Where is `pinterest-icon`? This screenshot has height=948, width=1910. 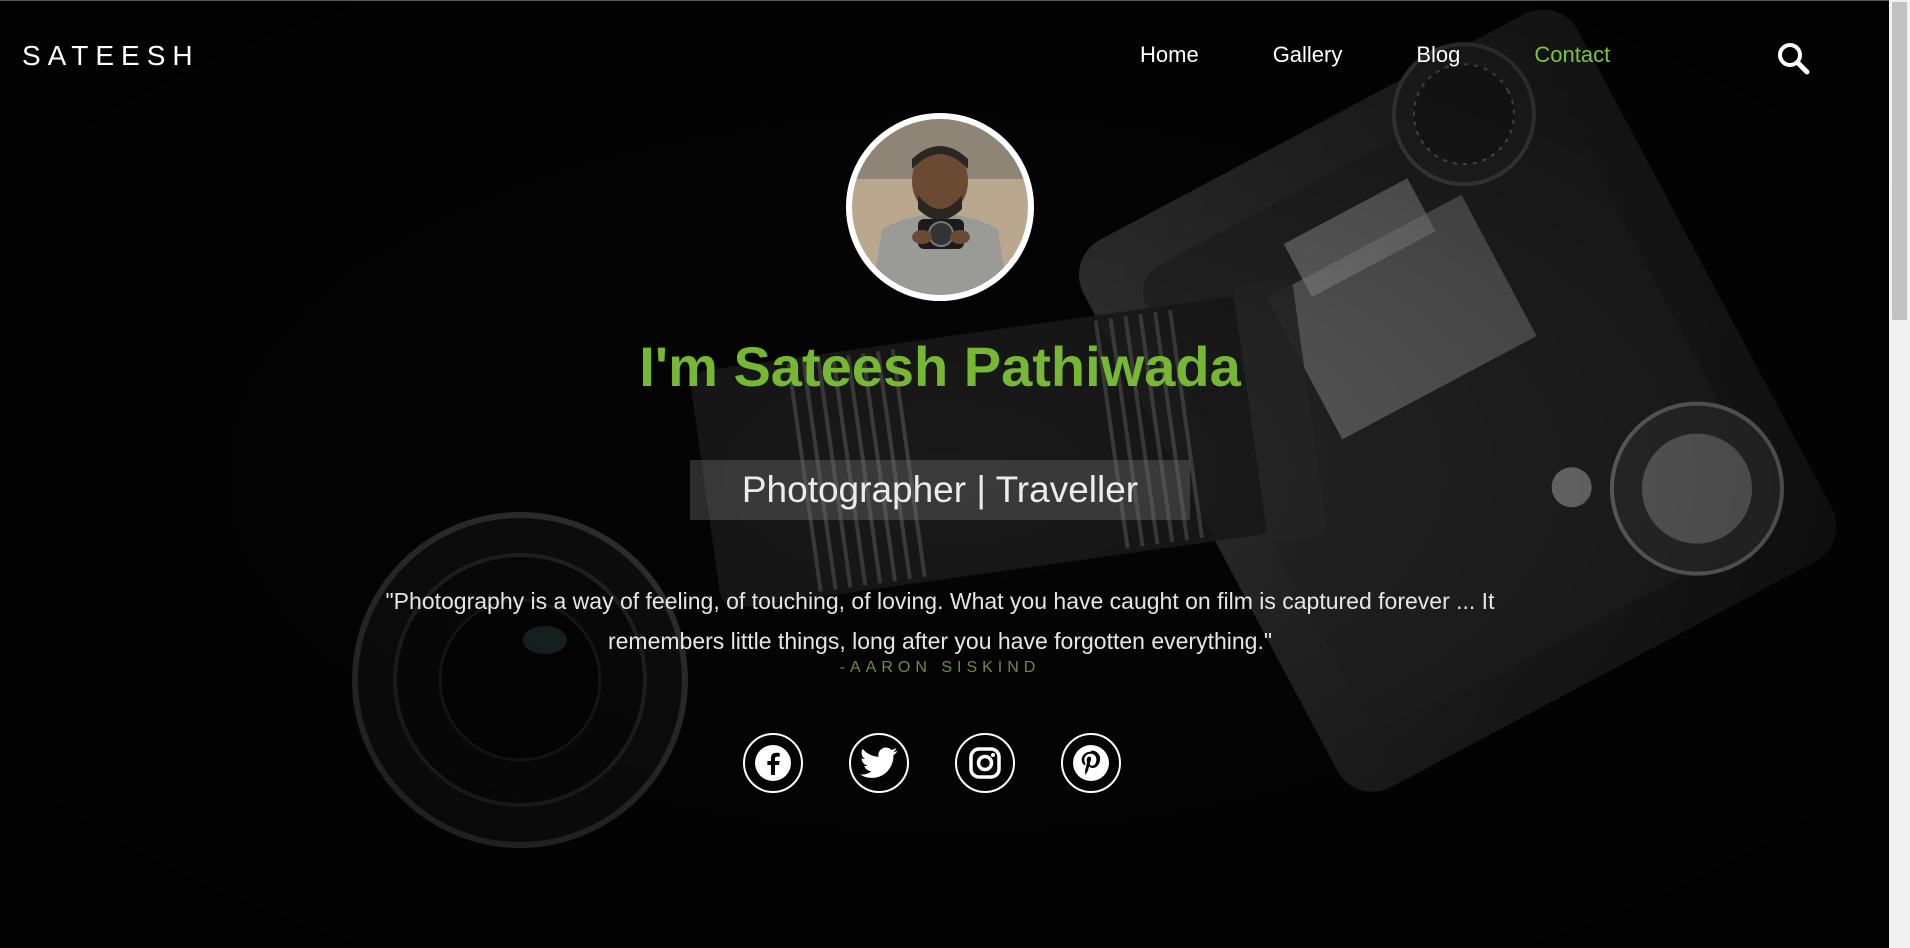
pinterest-icon is located at coordinates (1091, 763).